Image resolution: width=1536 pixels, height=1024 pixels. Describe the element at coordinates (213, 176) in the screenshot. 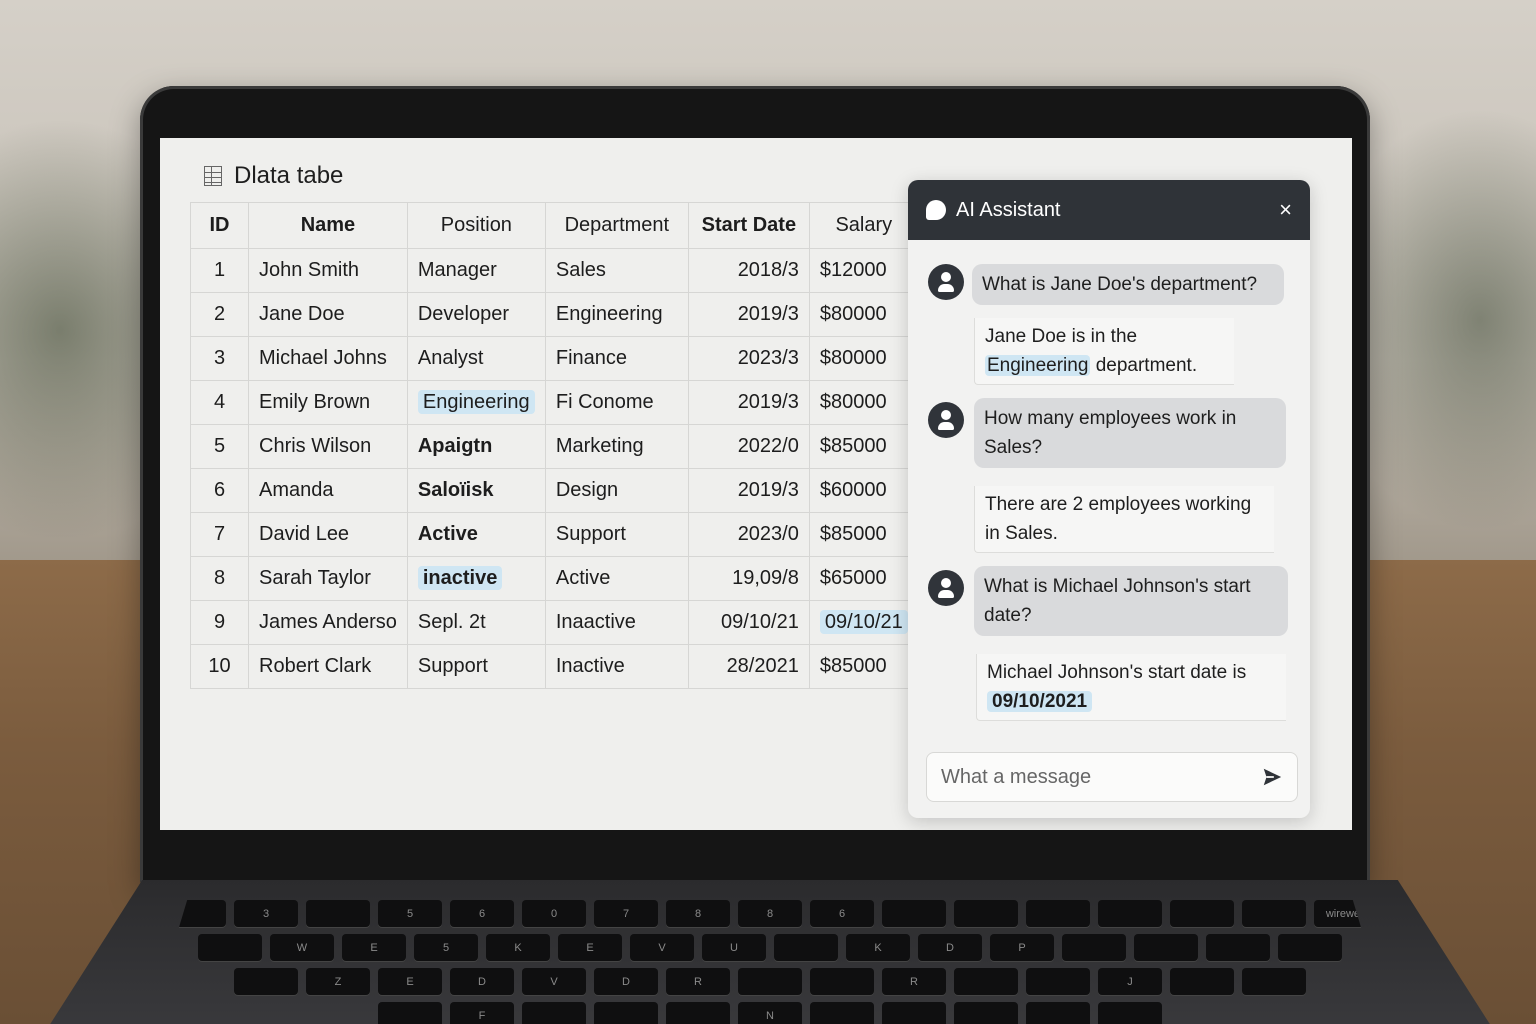

I see `table-grid-icon` at that location.